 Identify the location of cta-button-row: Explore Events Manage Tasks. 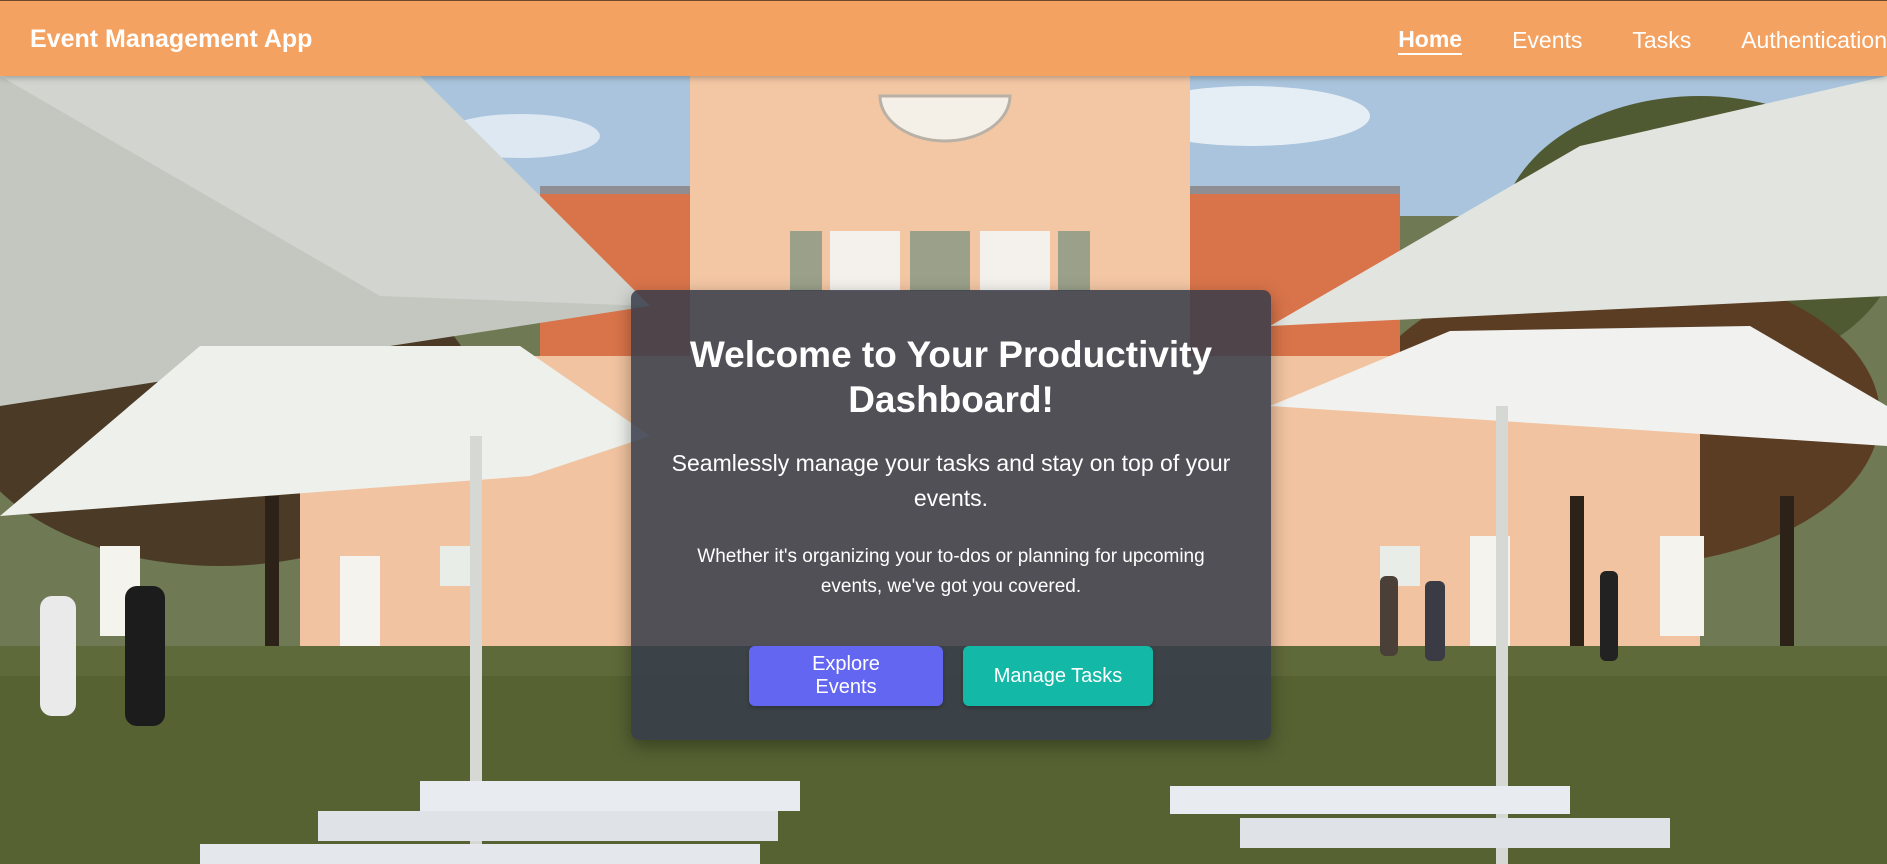
(951, 676).